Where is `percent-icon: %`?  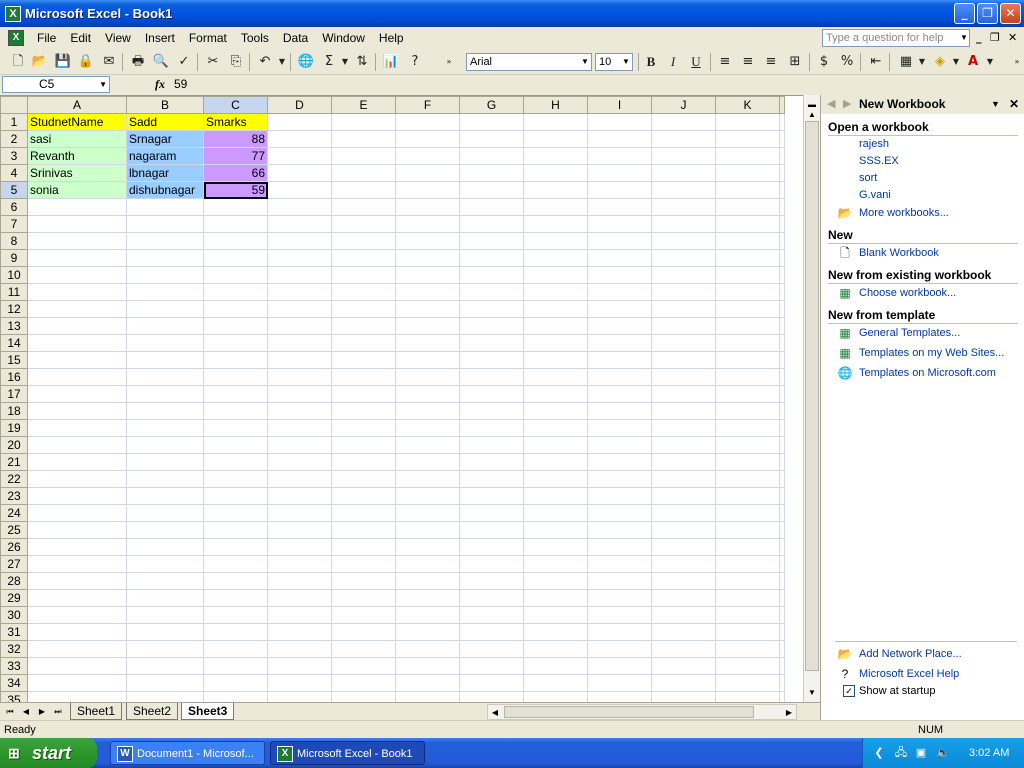
percent-icon: % is located at coordinates (847, 62).